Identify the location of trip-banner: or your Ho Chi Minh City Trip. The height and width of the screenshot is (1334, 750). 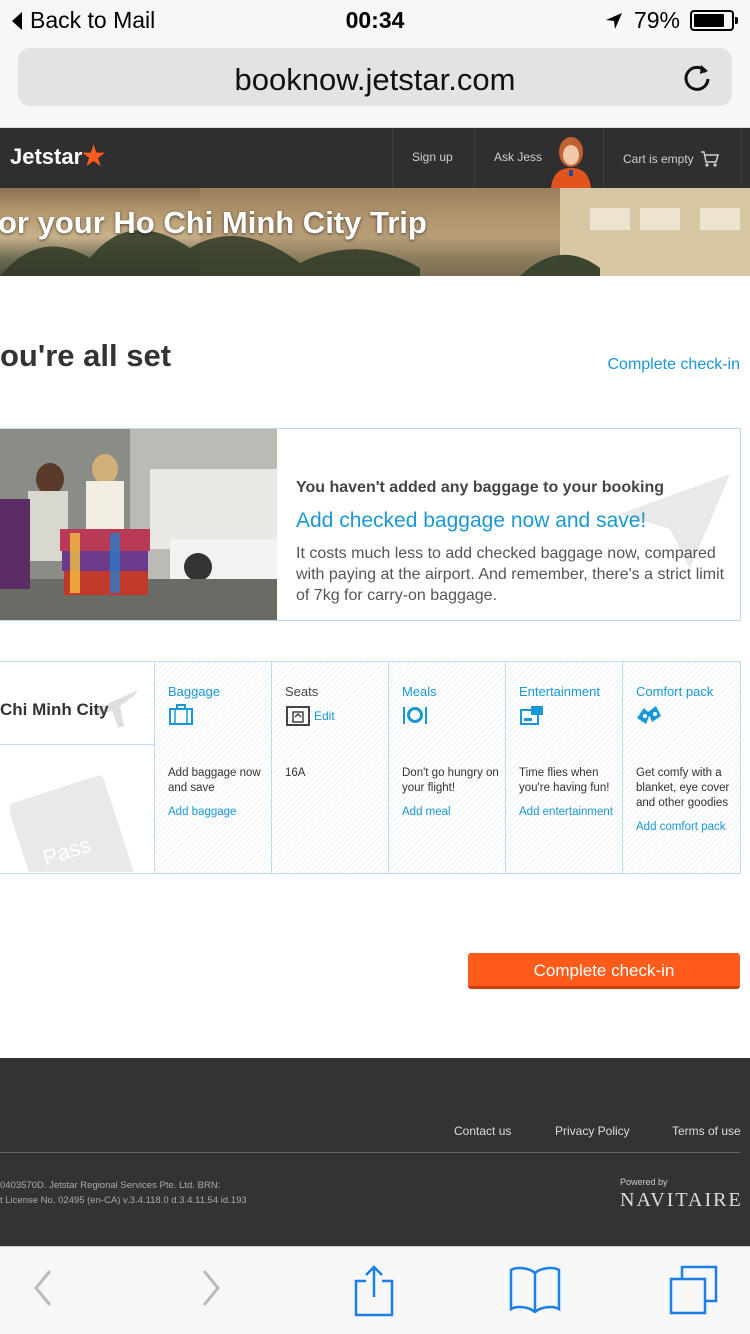
(375, 232).